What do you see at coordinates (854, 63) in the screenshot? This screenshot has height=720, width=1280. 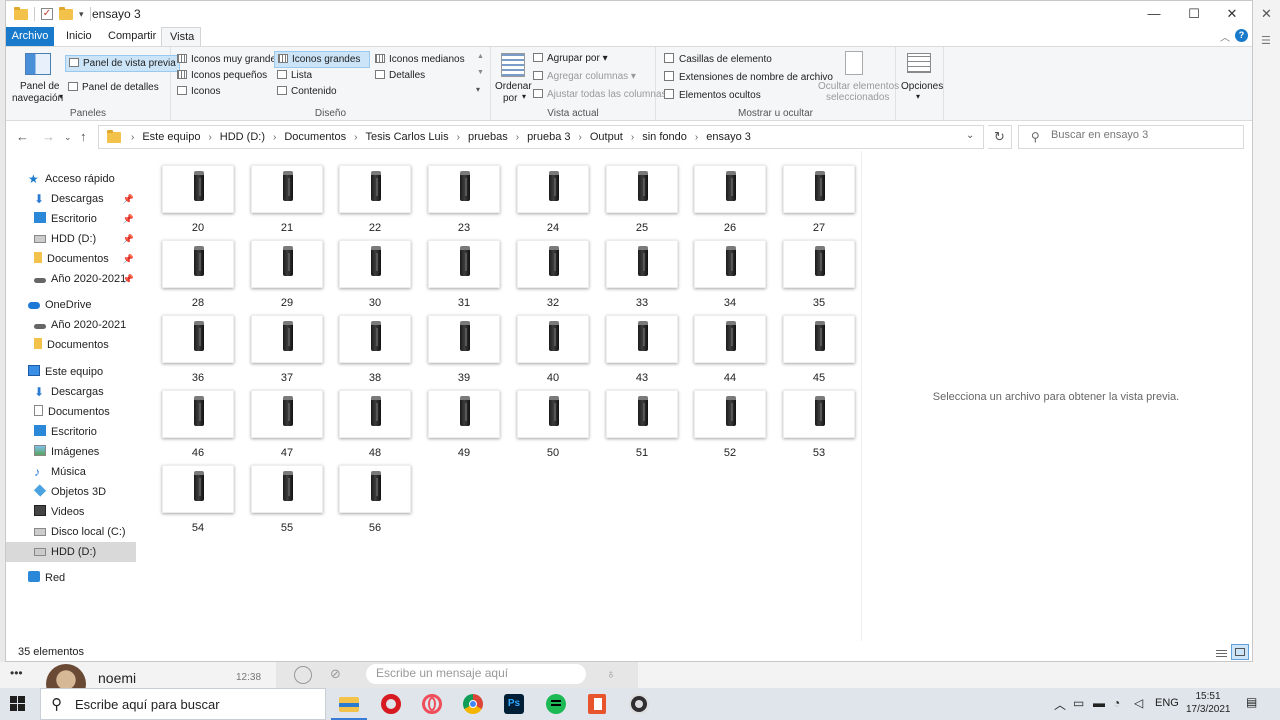 I see `hide-selected-icon` at bounding box center [854, 63].